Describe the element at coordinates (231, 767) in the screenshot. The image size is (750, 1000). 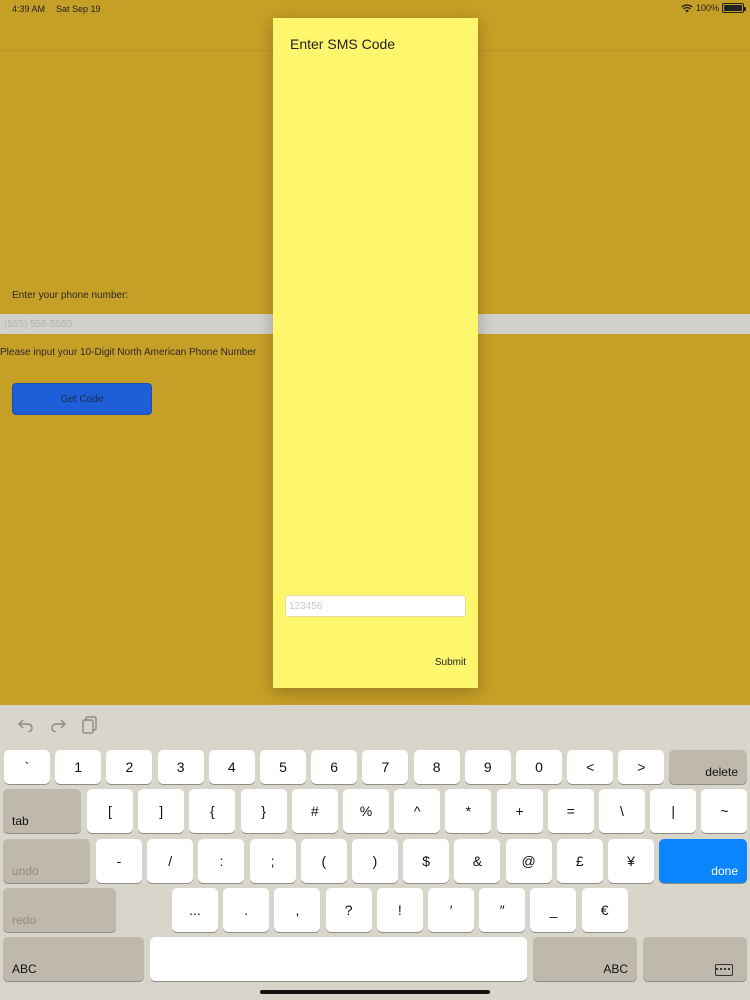
I see `key-4: 4` at that location.